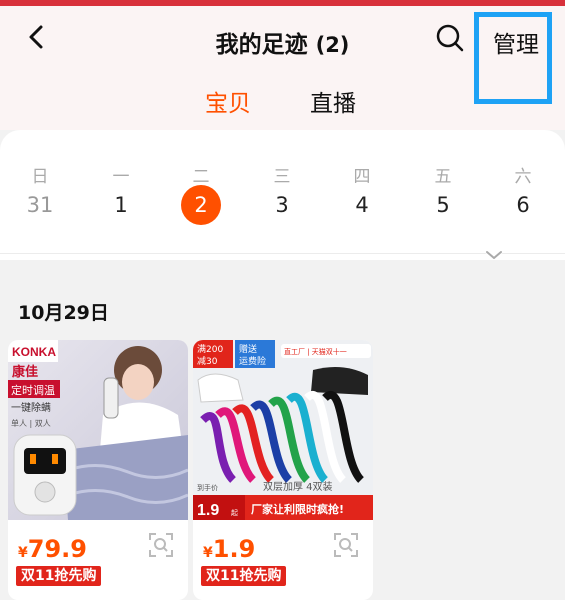  Describe the element at coordinates (201, 177) in the screenshot. I see `weekday-tue: 二` at that location.